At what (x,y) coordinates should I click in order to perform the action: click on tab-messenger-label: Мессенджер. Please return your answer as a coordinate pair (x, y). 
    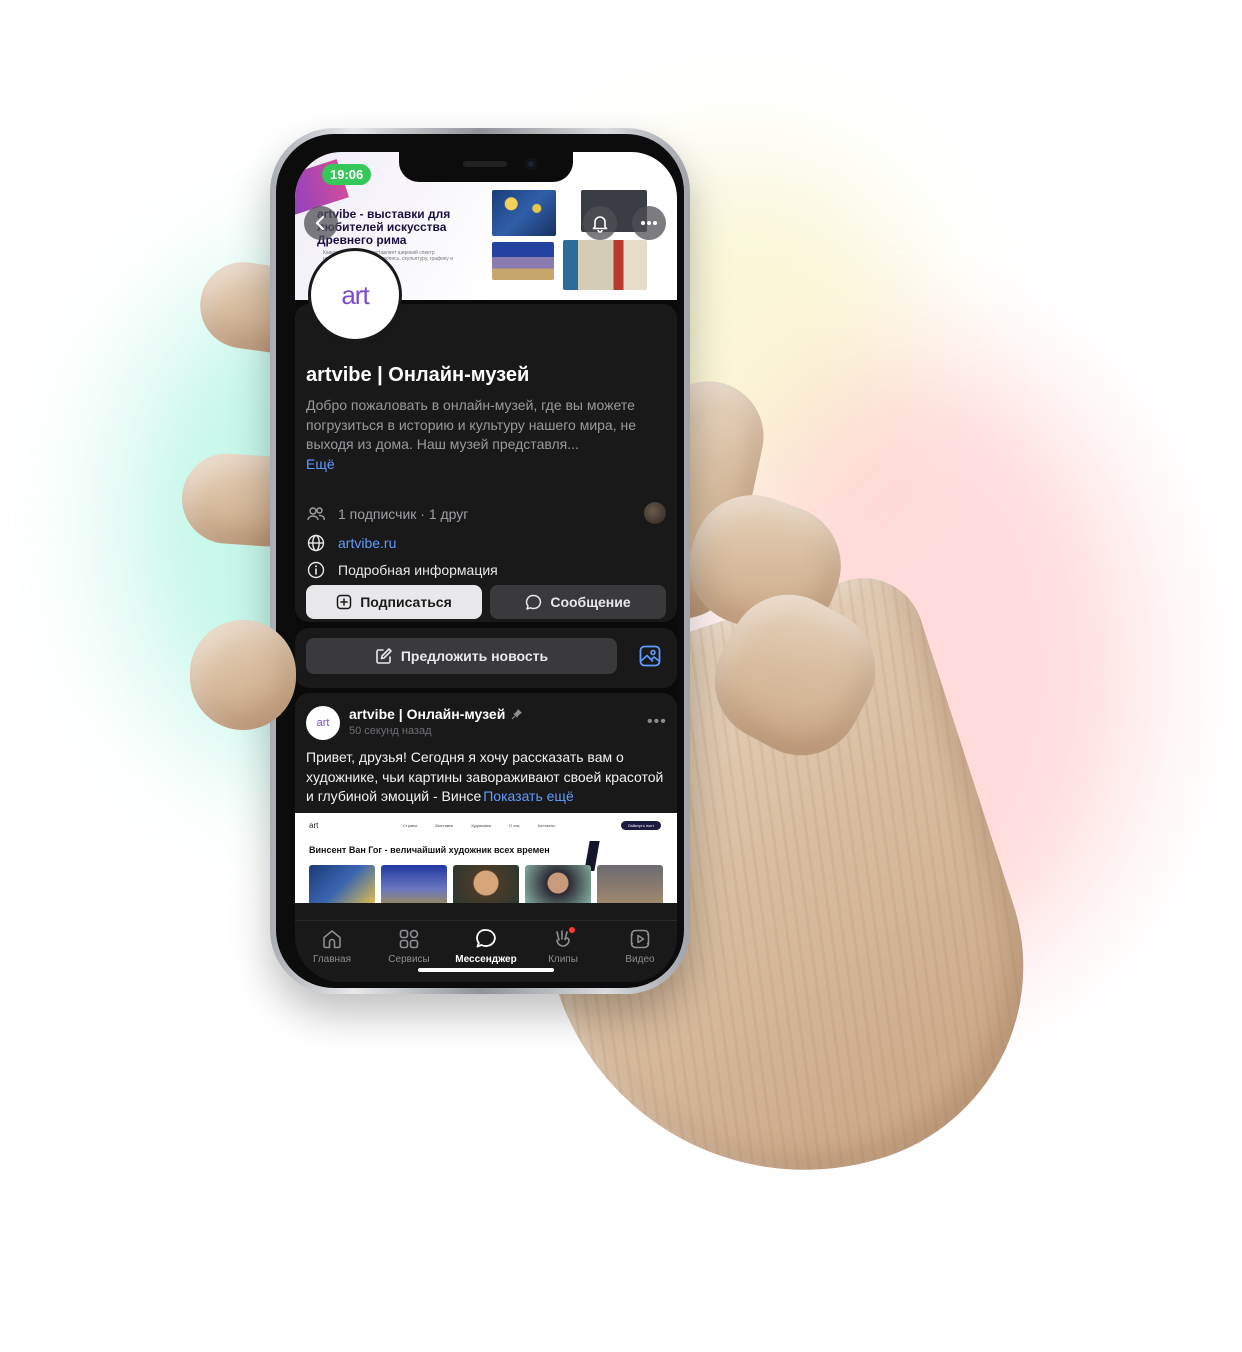
    Looking at the image, I should click on (486, 959).